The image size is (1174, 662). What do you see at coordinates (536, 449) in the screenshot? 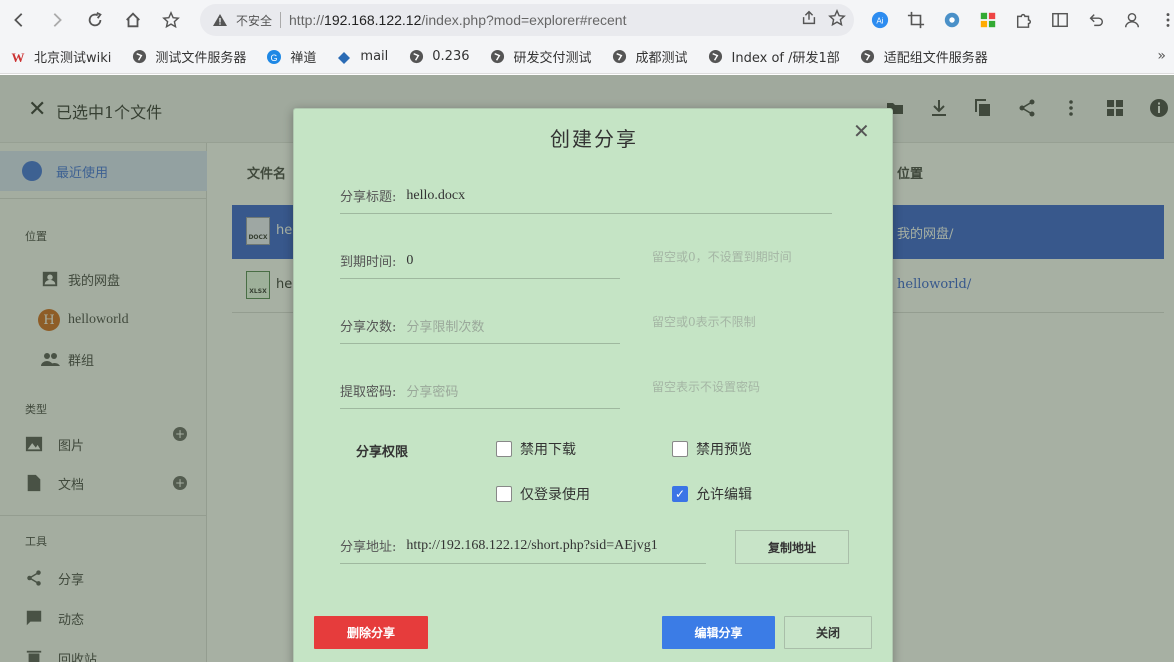
I see `no-download-checkbox: 禁用下载` at bounding box center [536, 449].